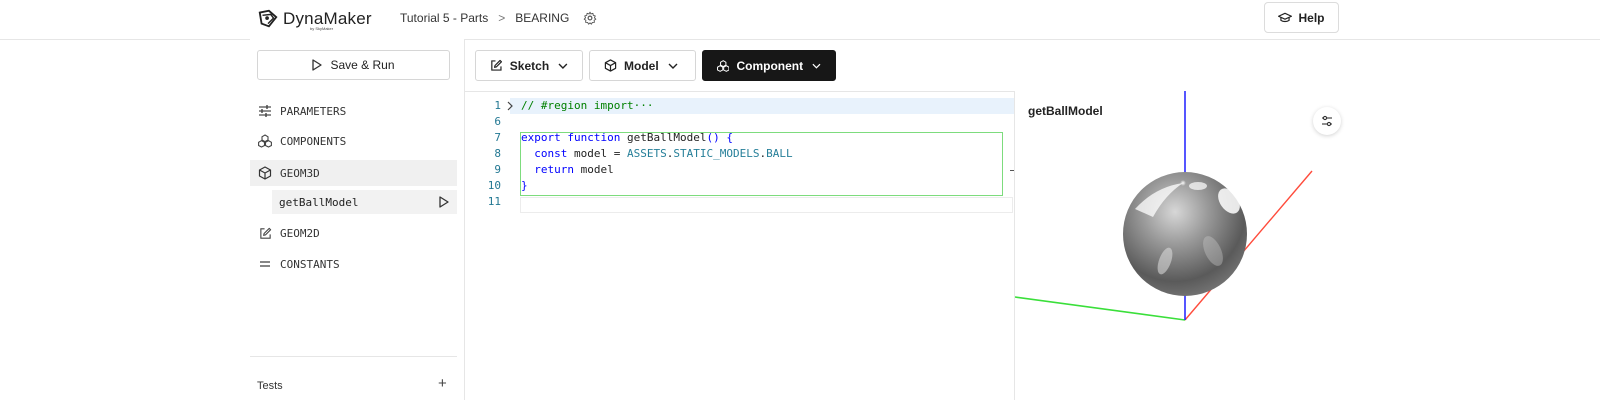 The image size is (1600, 400). What do you see at coordinates (551, 153) in the screenshot?
I see `code-token: const` at bounding box center [551, 153].